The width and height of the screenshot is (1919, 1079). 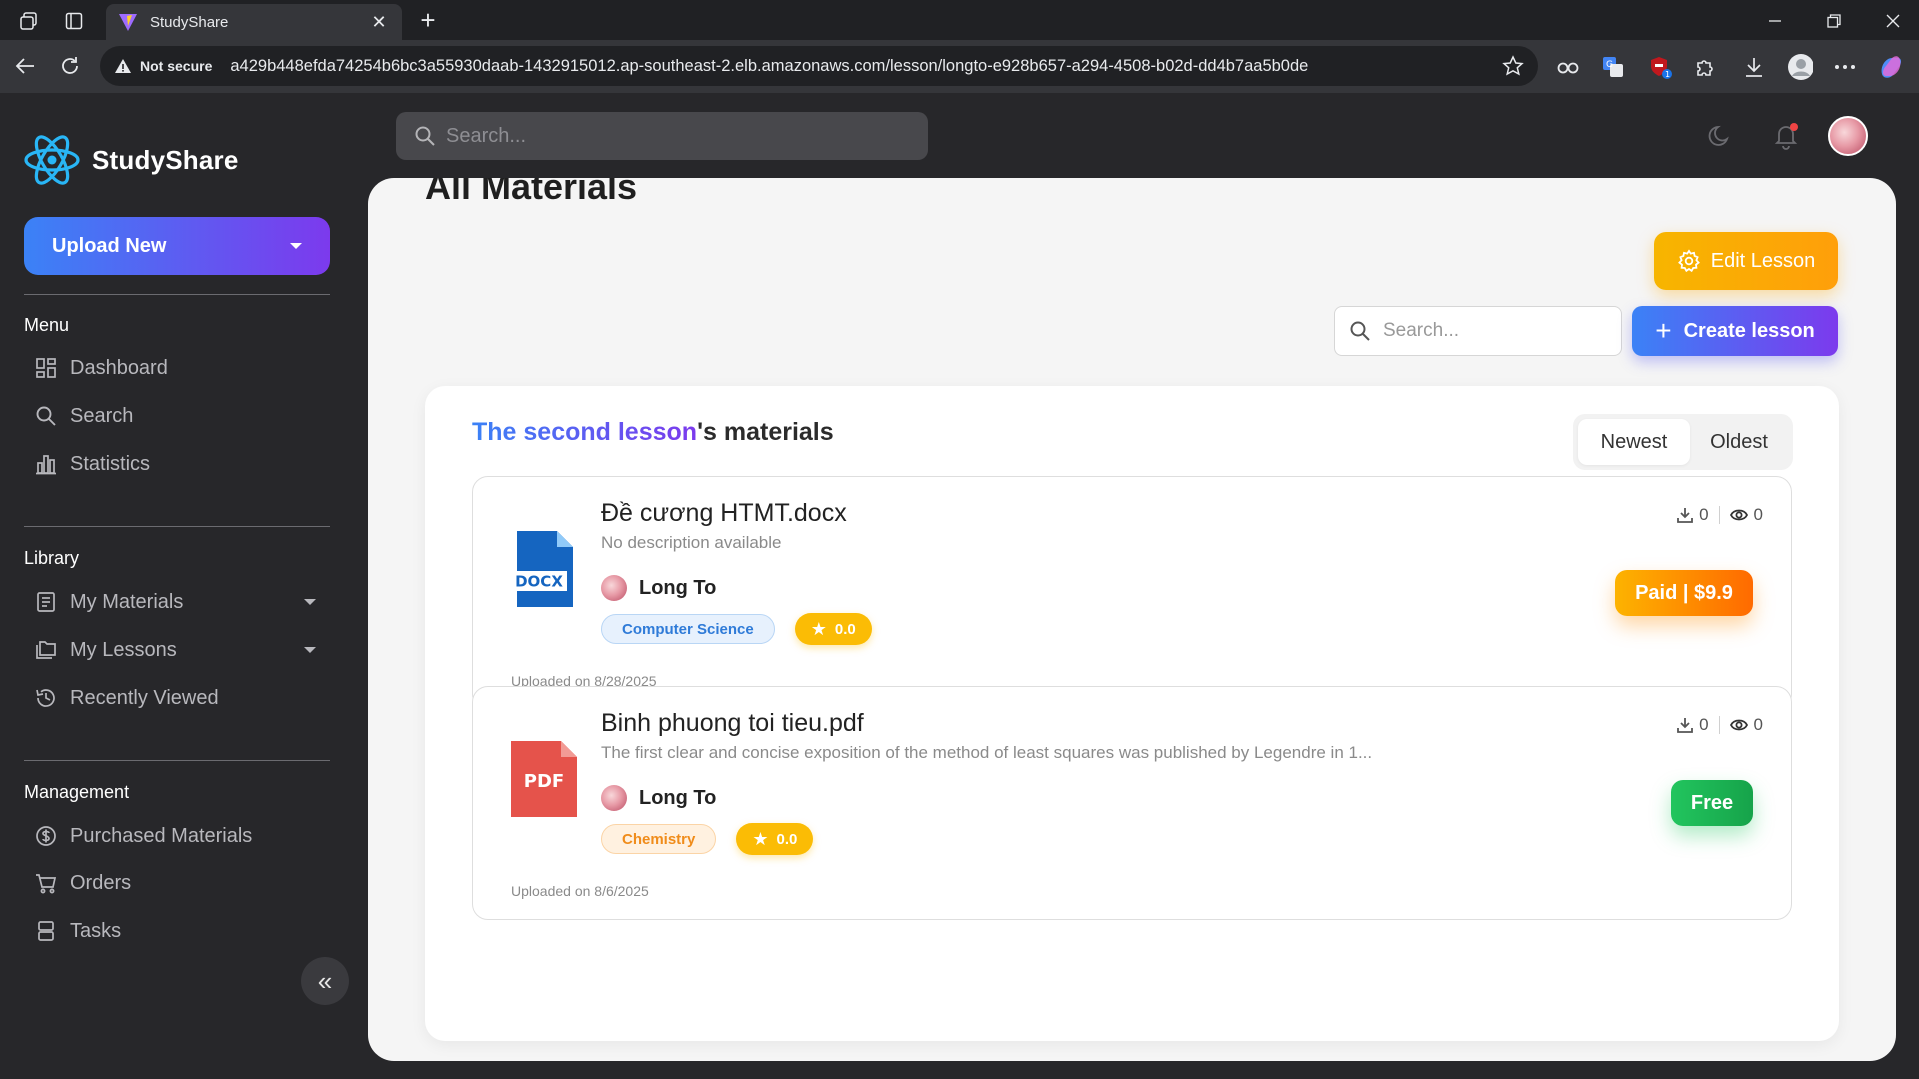 I want to click on history-icon, so click(x=46, y=698).